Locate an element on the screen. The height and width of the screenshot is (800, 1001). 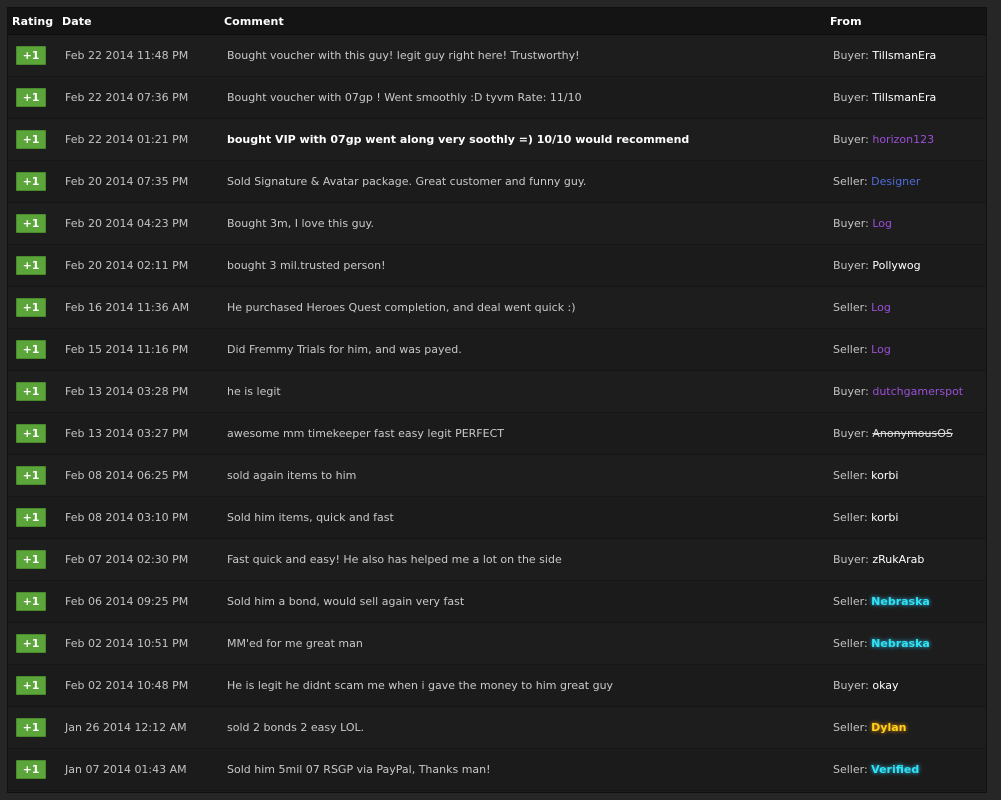
user-link: Designer is located at coordinates (895, 181).